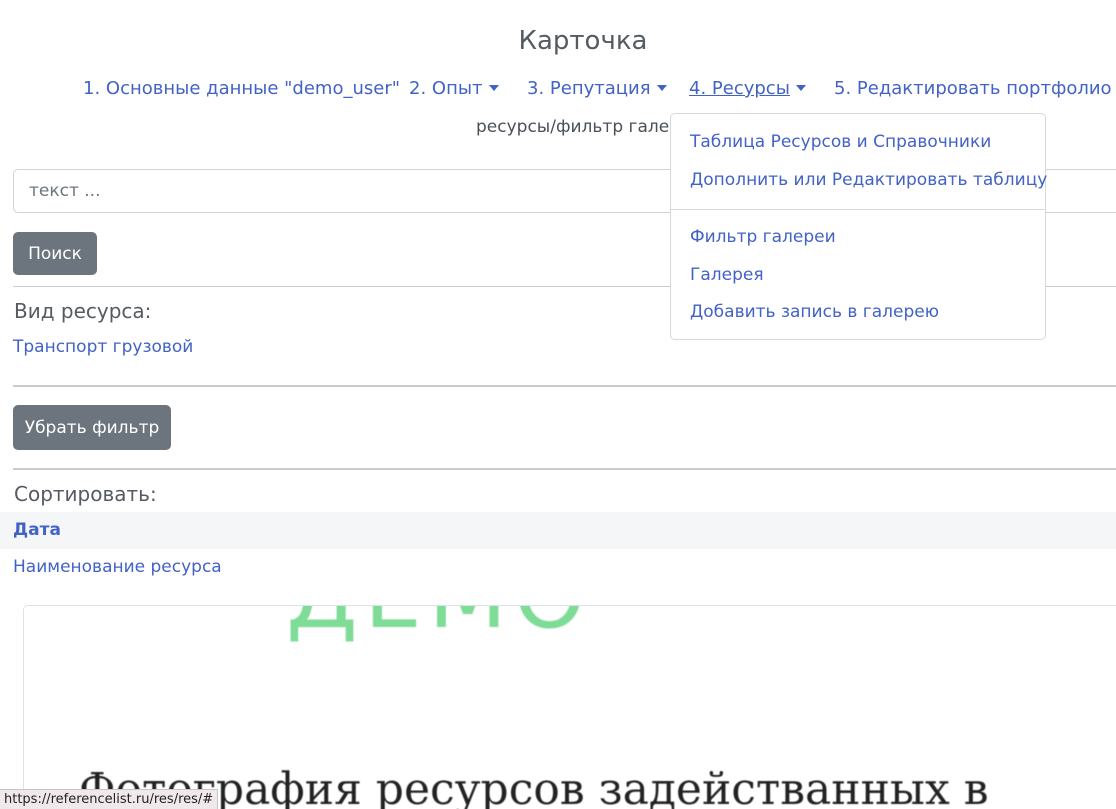 The image size is (1116, 809). I want to click on sort-label: Сортировать:, so click(85, 494).